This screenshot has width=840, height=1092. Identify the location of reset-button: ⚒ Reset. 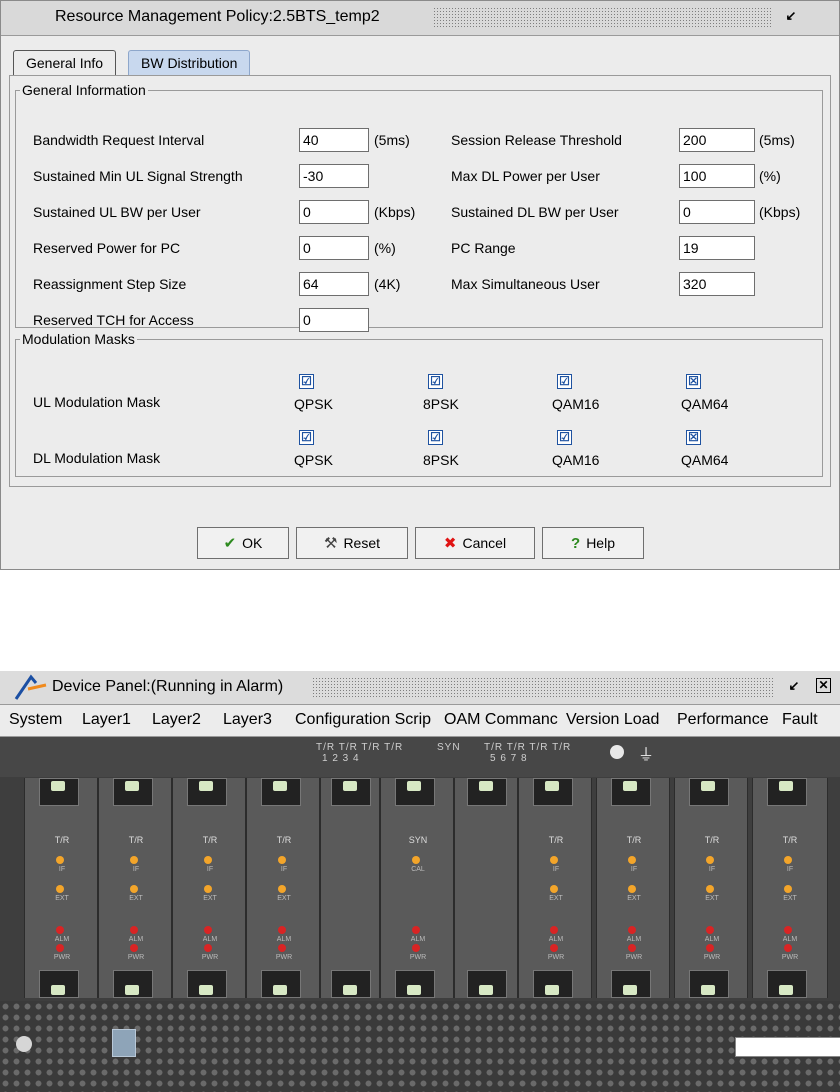
(352, 543).